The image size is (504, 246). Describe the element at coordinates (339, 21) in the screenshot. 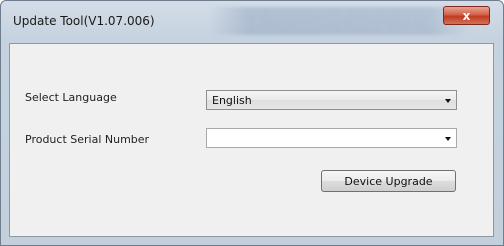

I see `background-window-ghost` at that location.